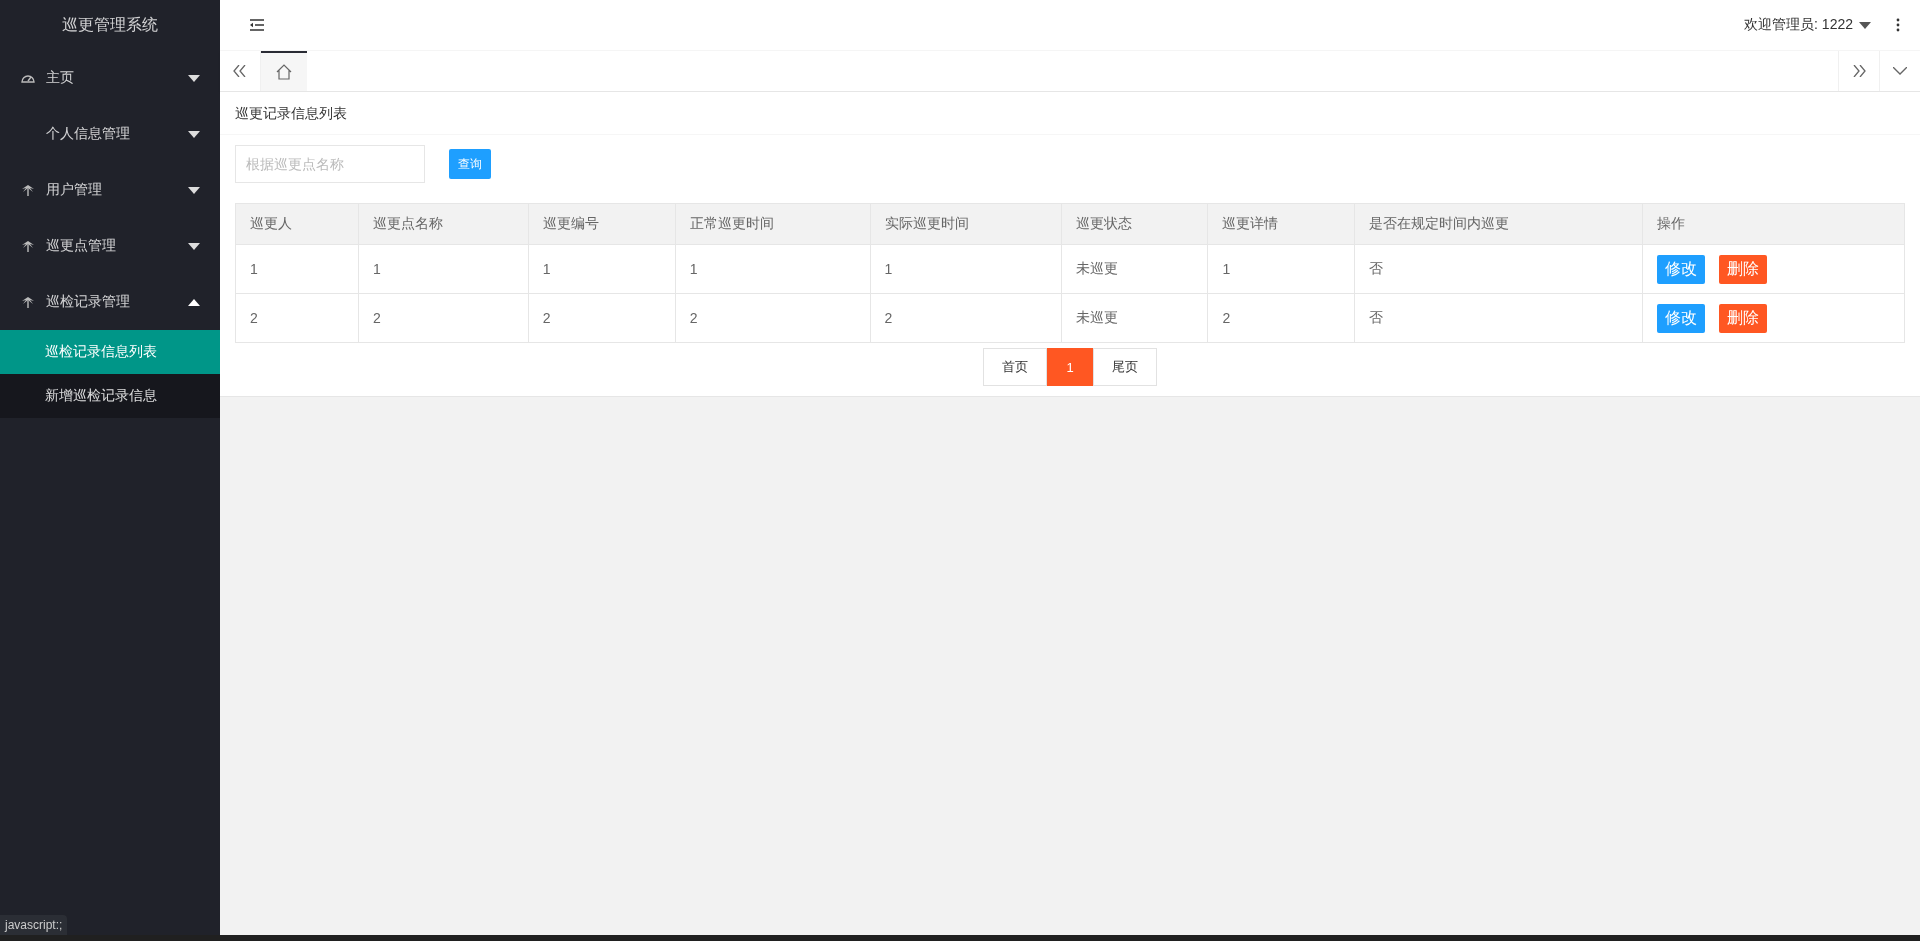 The height and width of the screenshot is (941, 1920). Describe the element at coordinates (110, 352) in the screenshot. I see `sidebar-subitem: 巡检记录信息列表` at that location.